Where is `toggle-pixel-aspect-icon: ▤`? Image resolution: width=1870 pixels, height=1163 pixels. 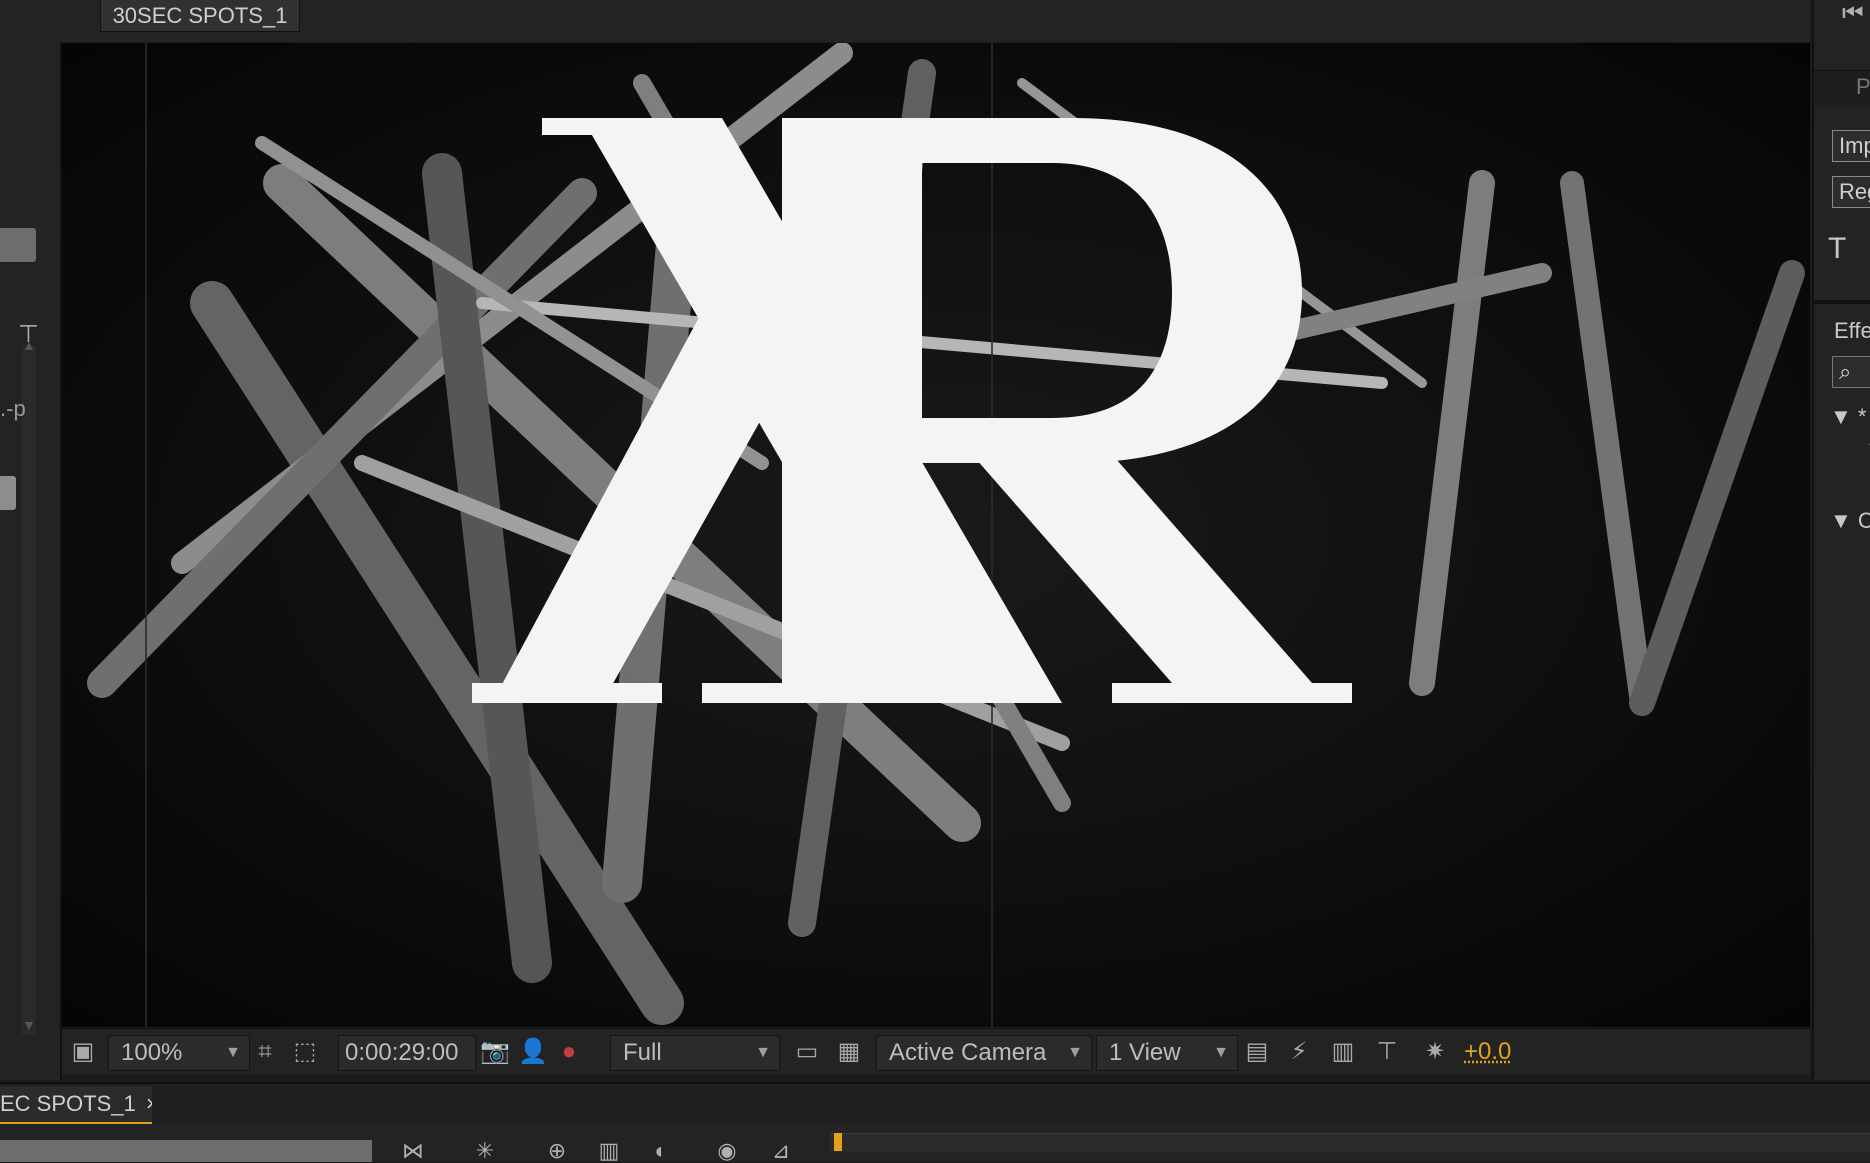 toggle-pixel-aspect-icon: ▤ is located at coordinates (1257, 1052).